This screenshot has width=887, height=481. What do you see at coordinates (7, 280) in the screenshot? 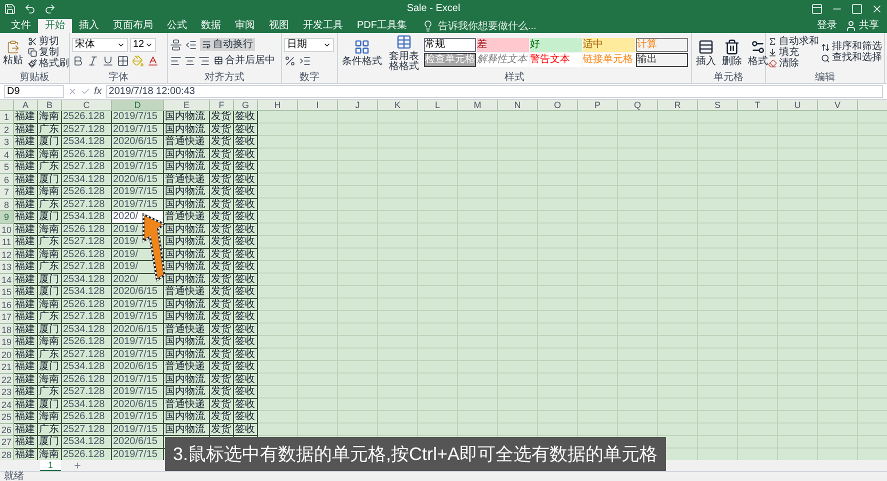
I see `row-header: 14` at bounding box center [7, 280].